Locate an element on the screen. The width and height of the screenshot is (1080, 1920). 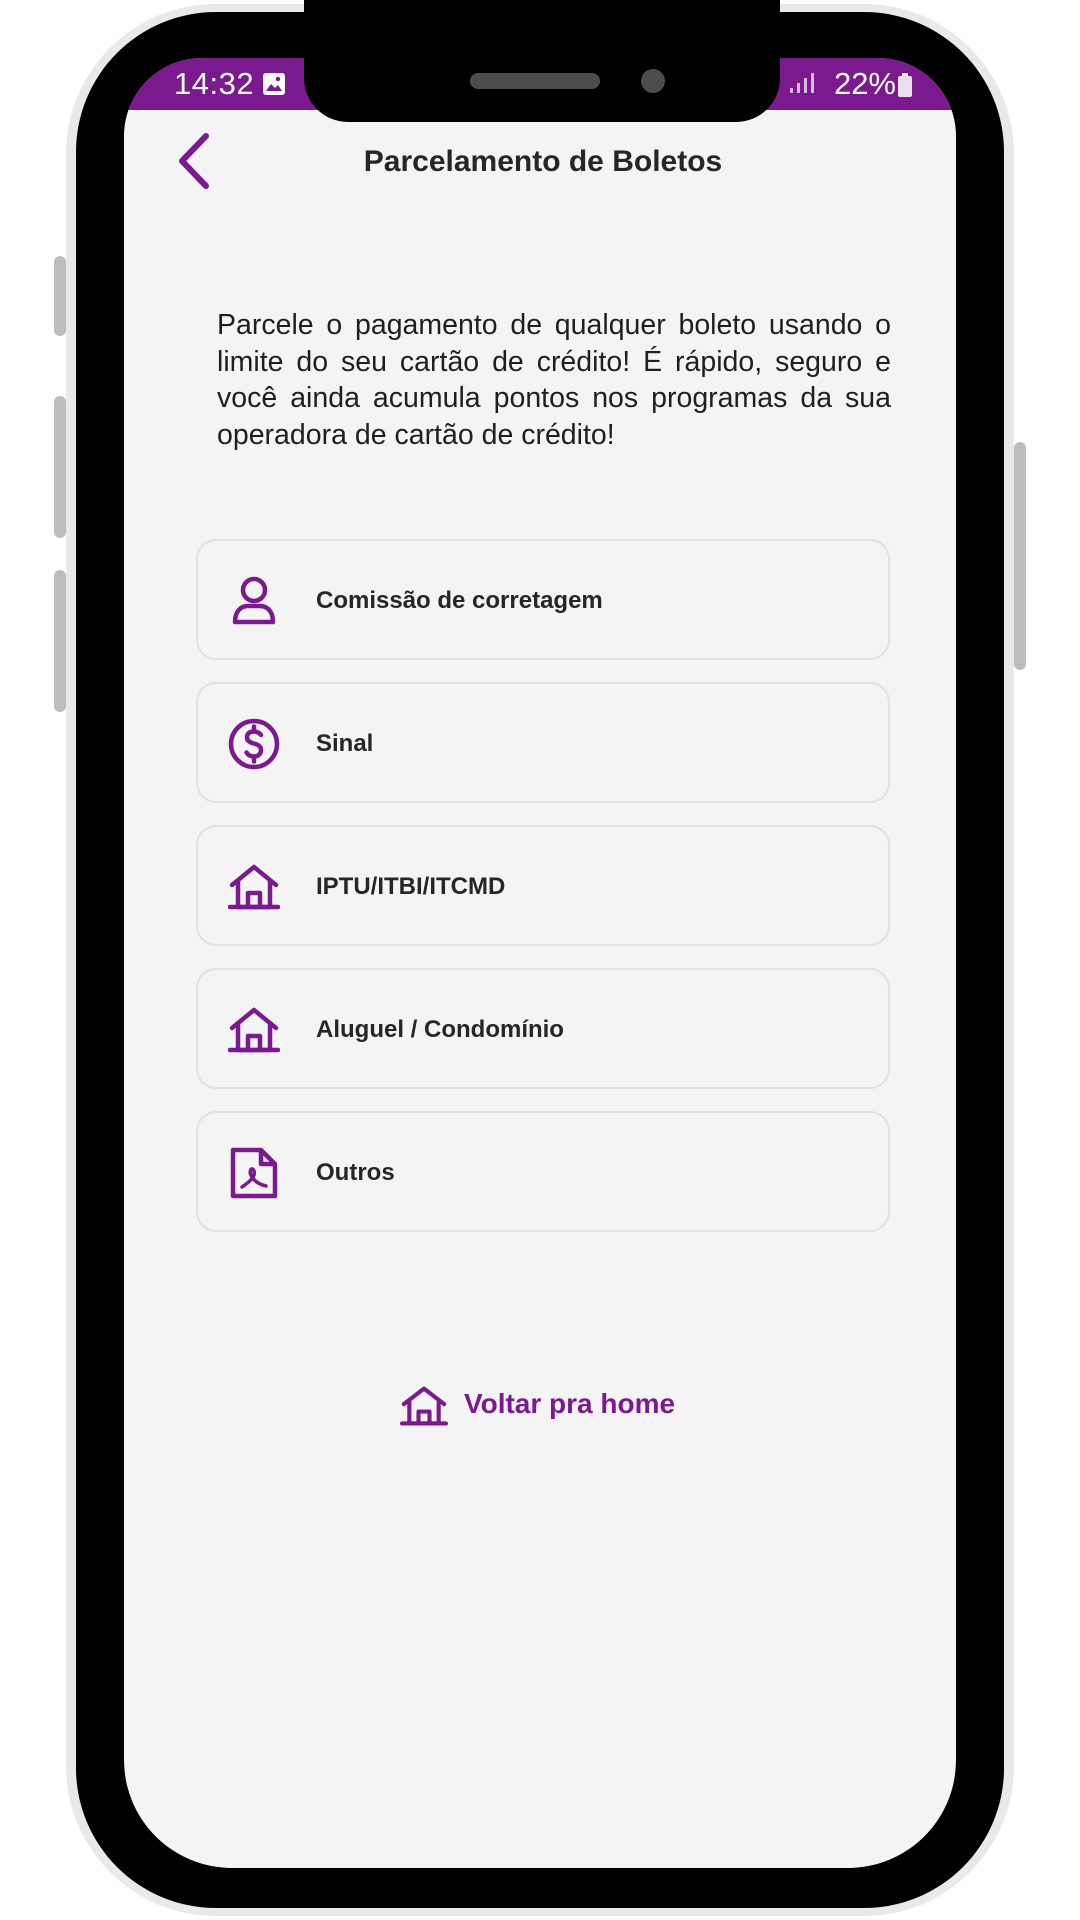
battery-percent: 22% is located at coordinates (864, 83).